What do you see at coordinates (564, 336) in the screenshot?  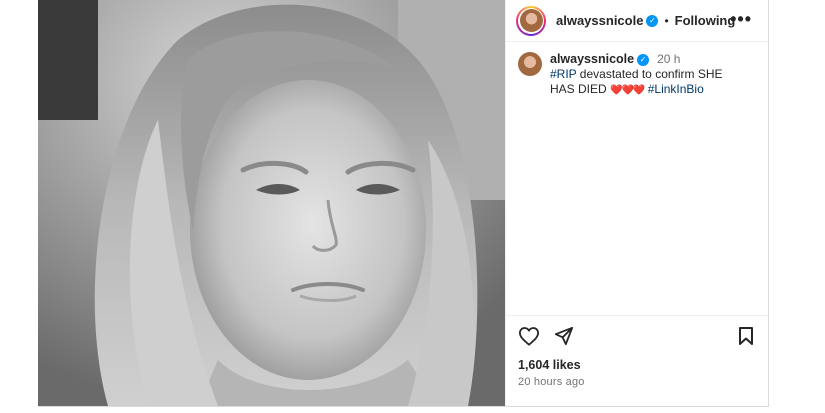 I see `share-paper-plane-icon` at bounding box center [564, 336].